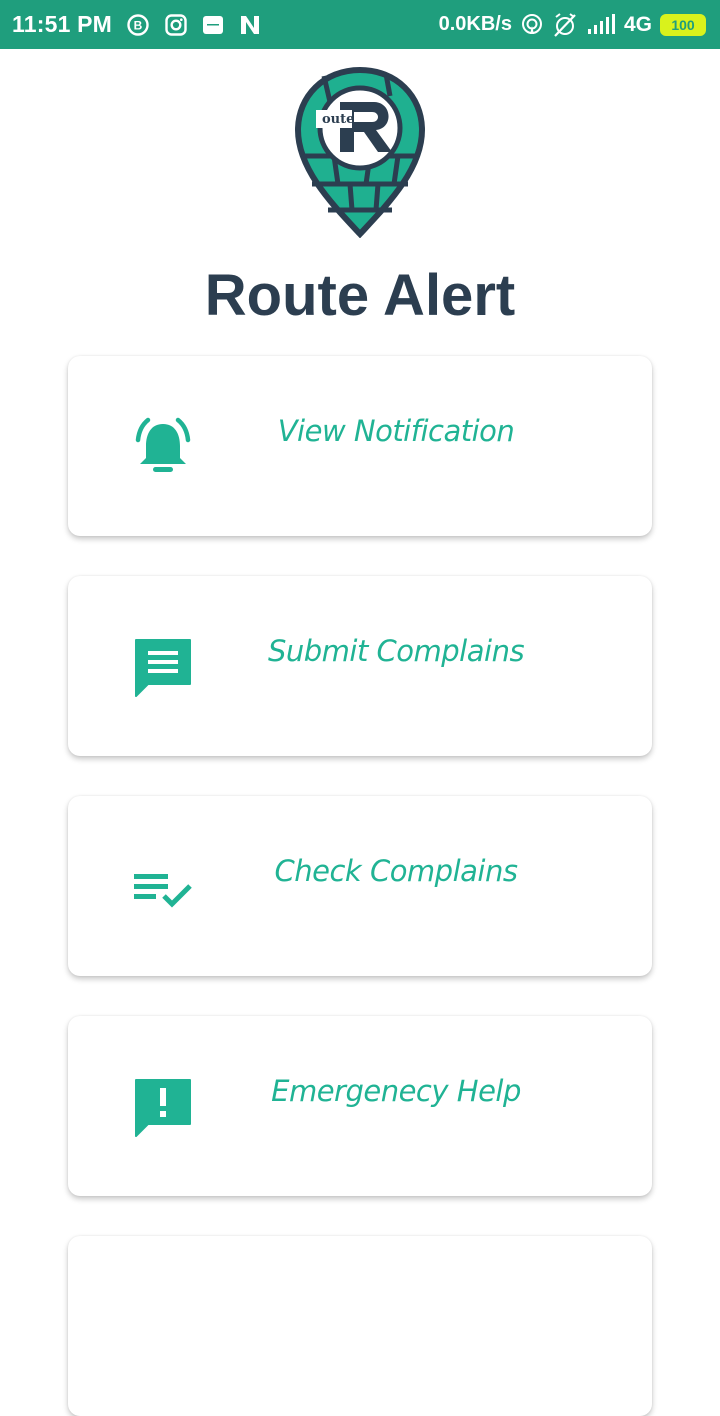  I want to click on checklist-icon, so click(163, 887).